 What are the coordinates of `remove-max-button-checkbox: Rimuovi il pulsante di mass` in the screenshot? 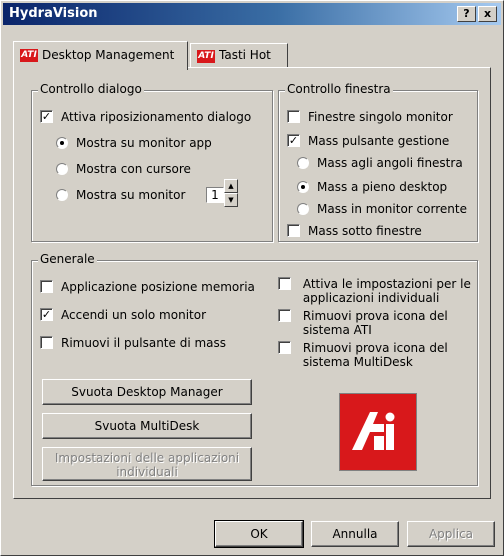 It's located at (133, 342).